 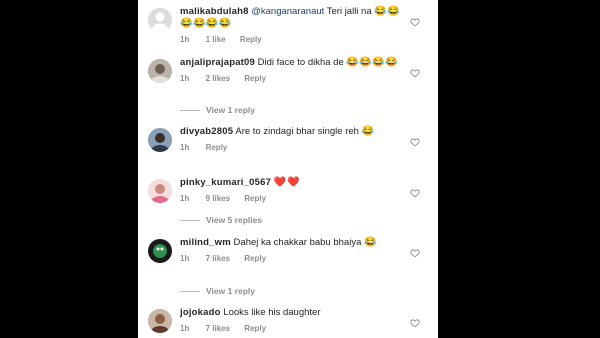 I want to click on comment-message: Dahej ka chakkar babu bhaiya, so click(x=297, y=242).